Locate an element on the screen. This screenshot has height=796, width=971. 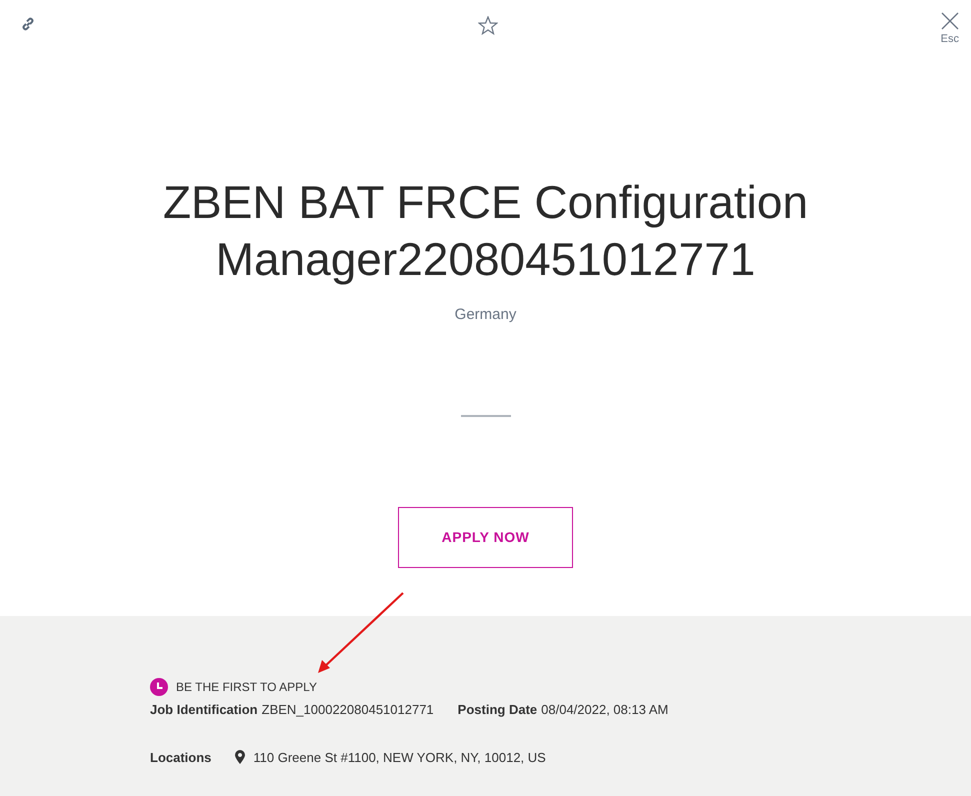
close-hint: Esc is located at coordinates (949, 39).